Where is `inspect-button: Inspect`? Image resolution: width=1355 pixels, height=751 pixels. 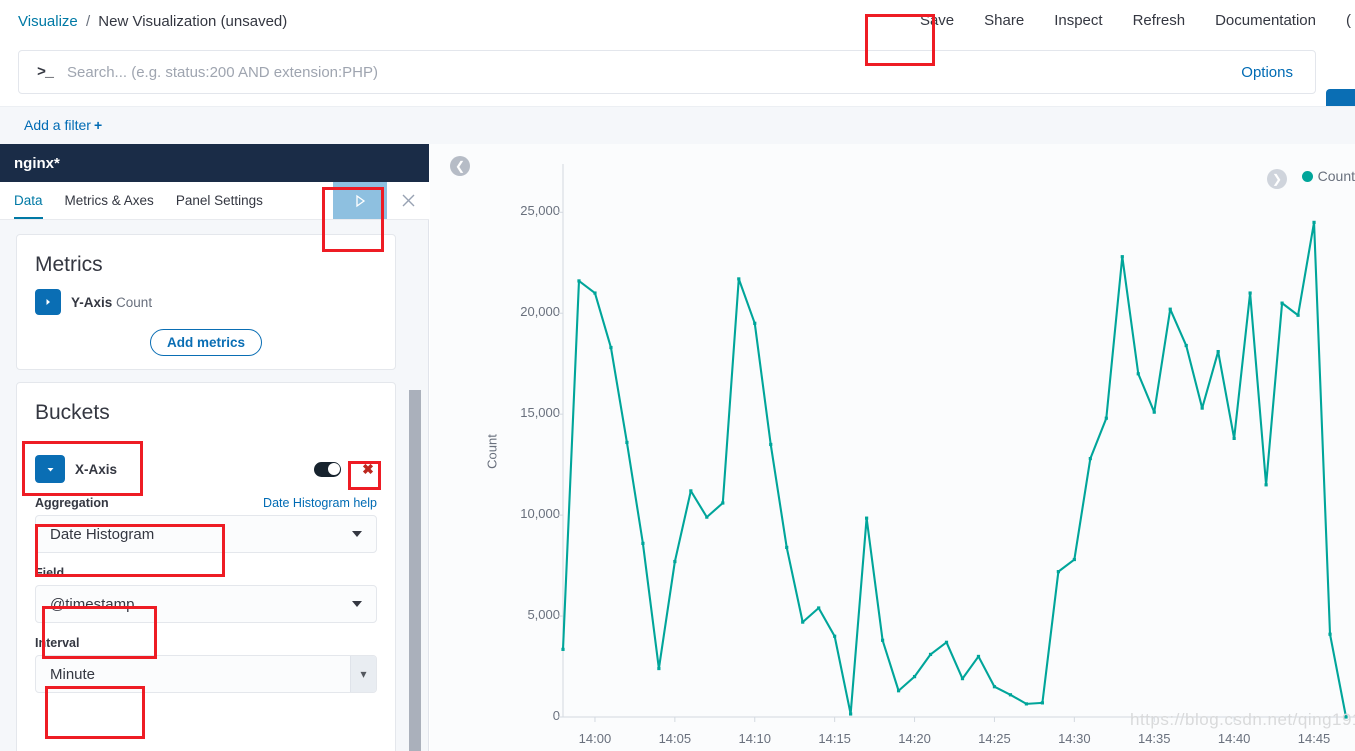 inspect-button: Inspect is located at coordinates (1078, 20).